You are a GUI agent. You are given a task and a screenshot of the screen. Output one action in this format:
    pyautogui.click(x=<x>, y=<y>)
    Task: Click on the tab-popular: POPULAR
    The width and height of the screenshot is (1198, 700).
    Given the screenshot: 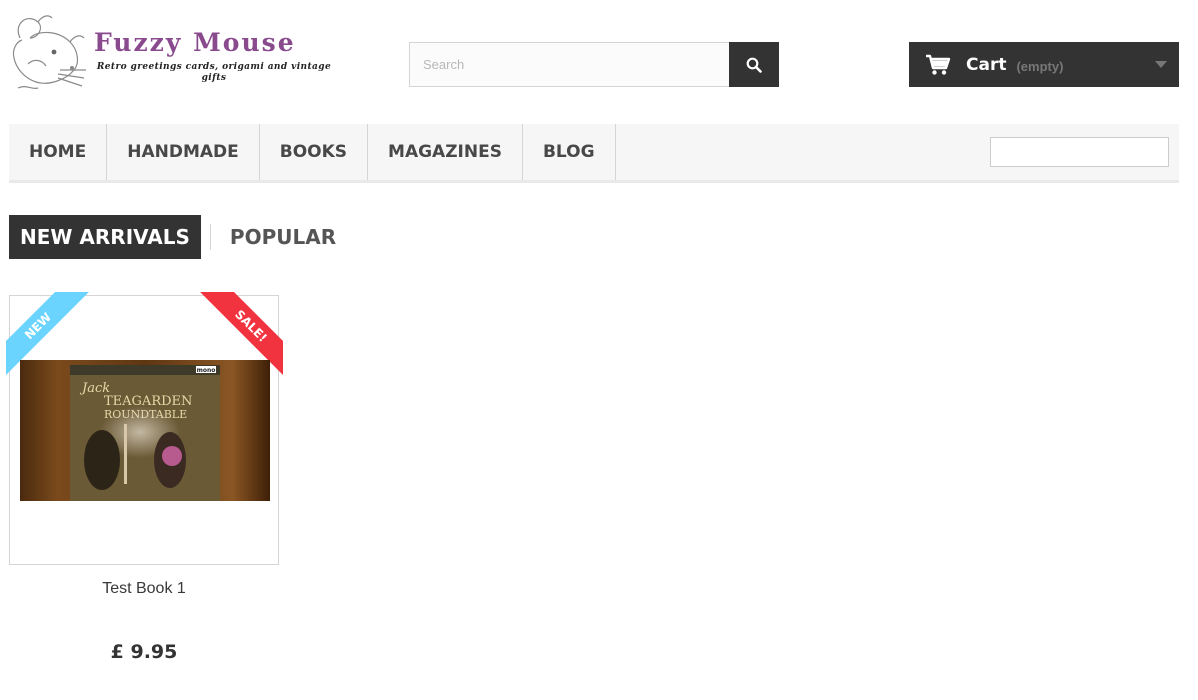 What is the action you would take?
    pyautogui.click(x=283, y=237)
    